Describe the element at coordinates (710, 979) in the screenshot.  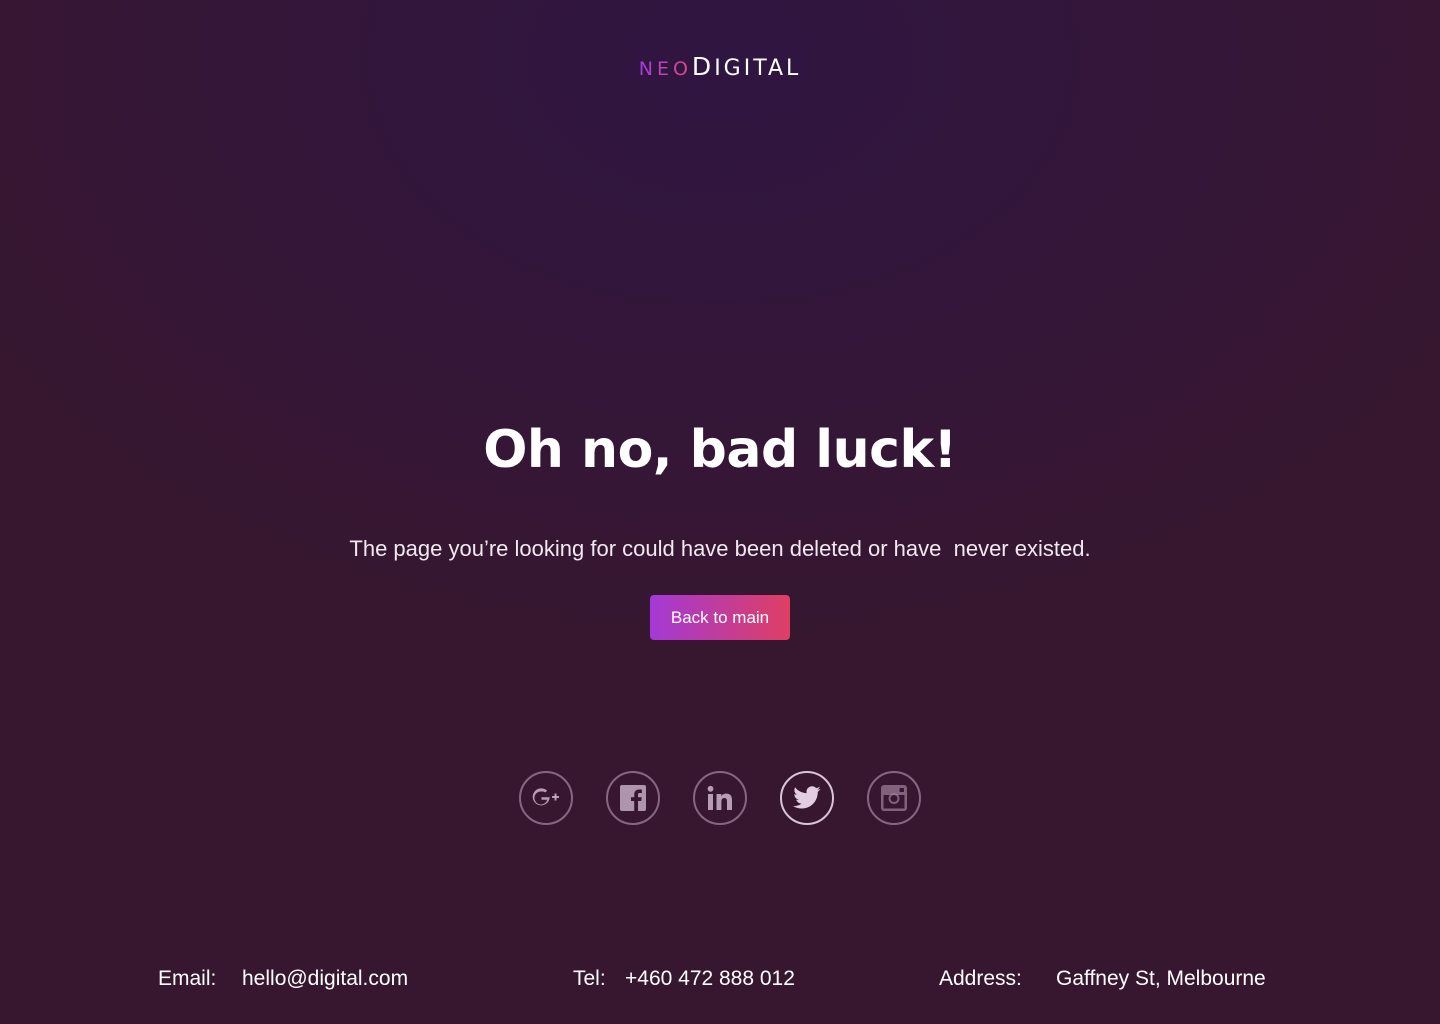
I see `tel-link: +460 472 888 012` at that location.